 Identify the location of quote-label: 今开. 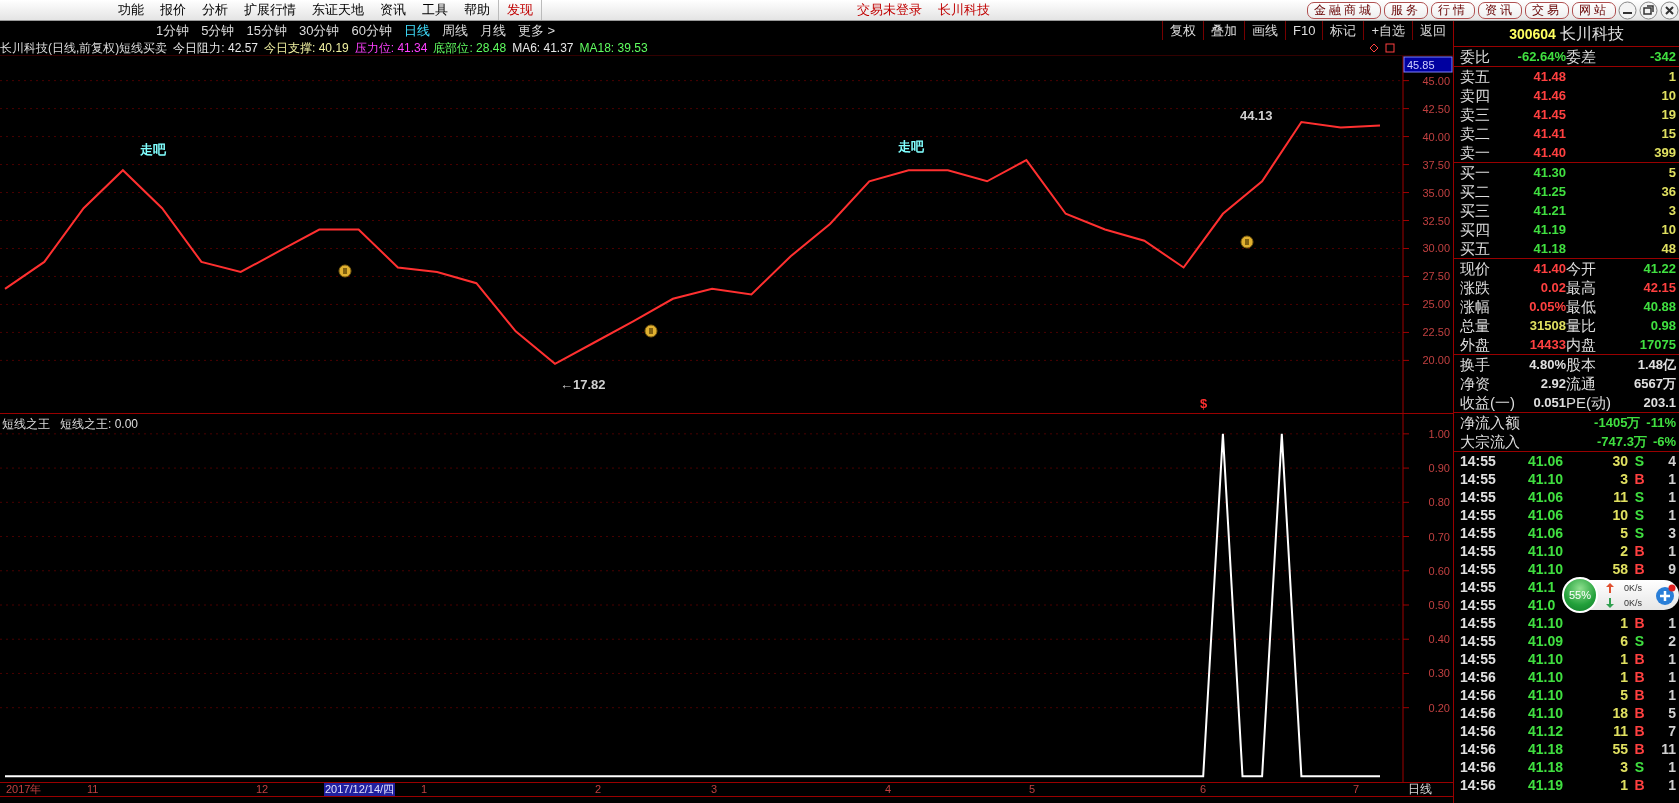
(1581, 268).